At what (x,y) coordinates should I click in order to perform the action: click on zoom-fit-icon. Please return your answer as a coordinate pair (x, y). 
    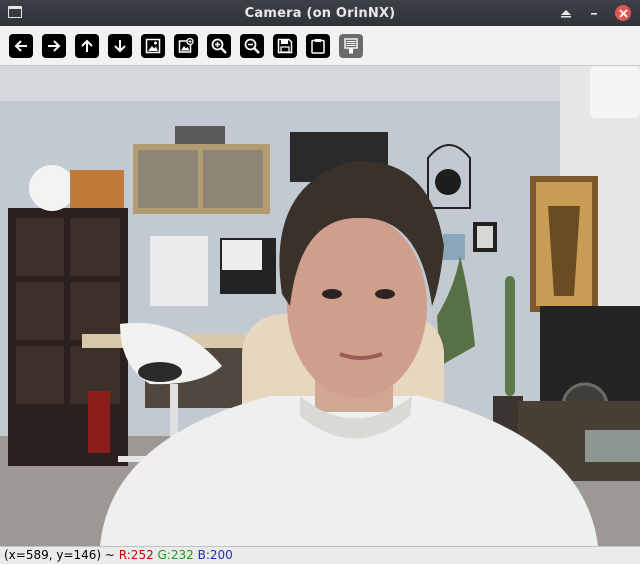
    Looking at the image, I should click on (153, 46).